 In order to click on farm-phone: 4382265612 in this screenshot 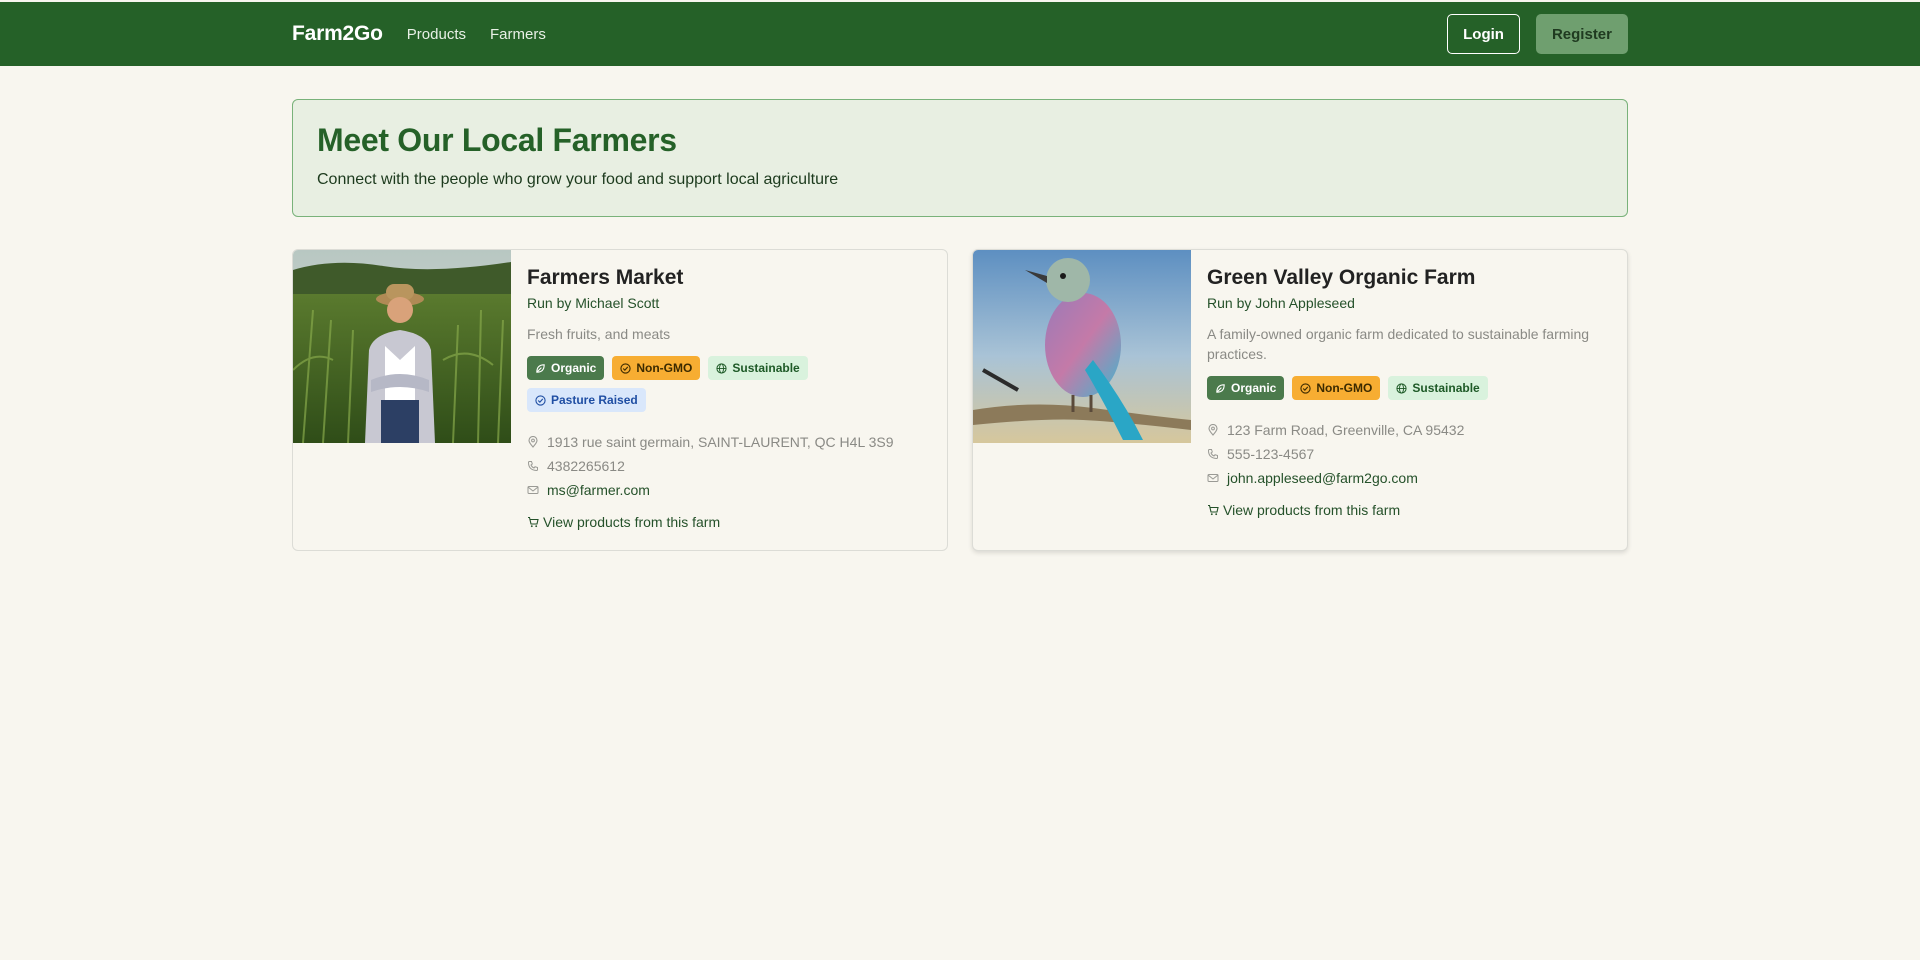, I will do `click(586, 466)`.